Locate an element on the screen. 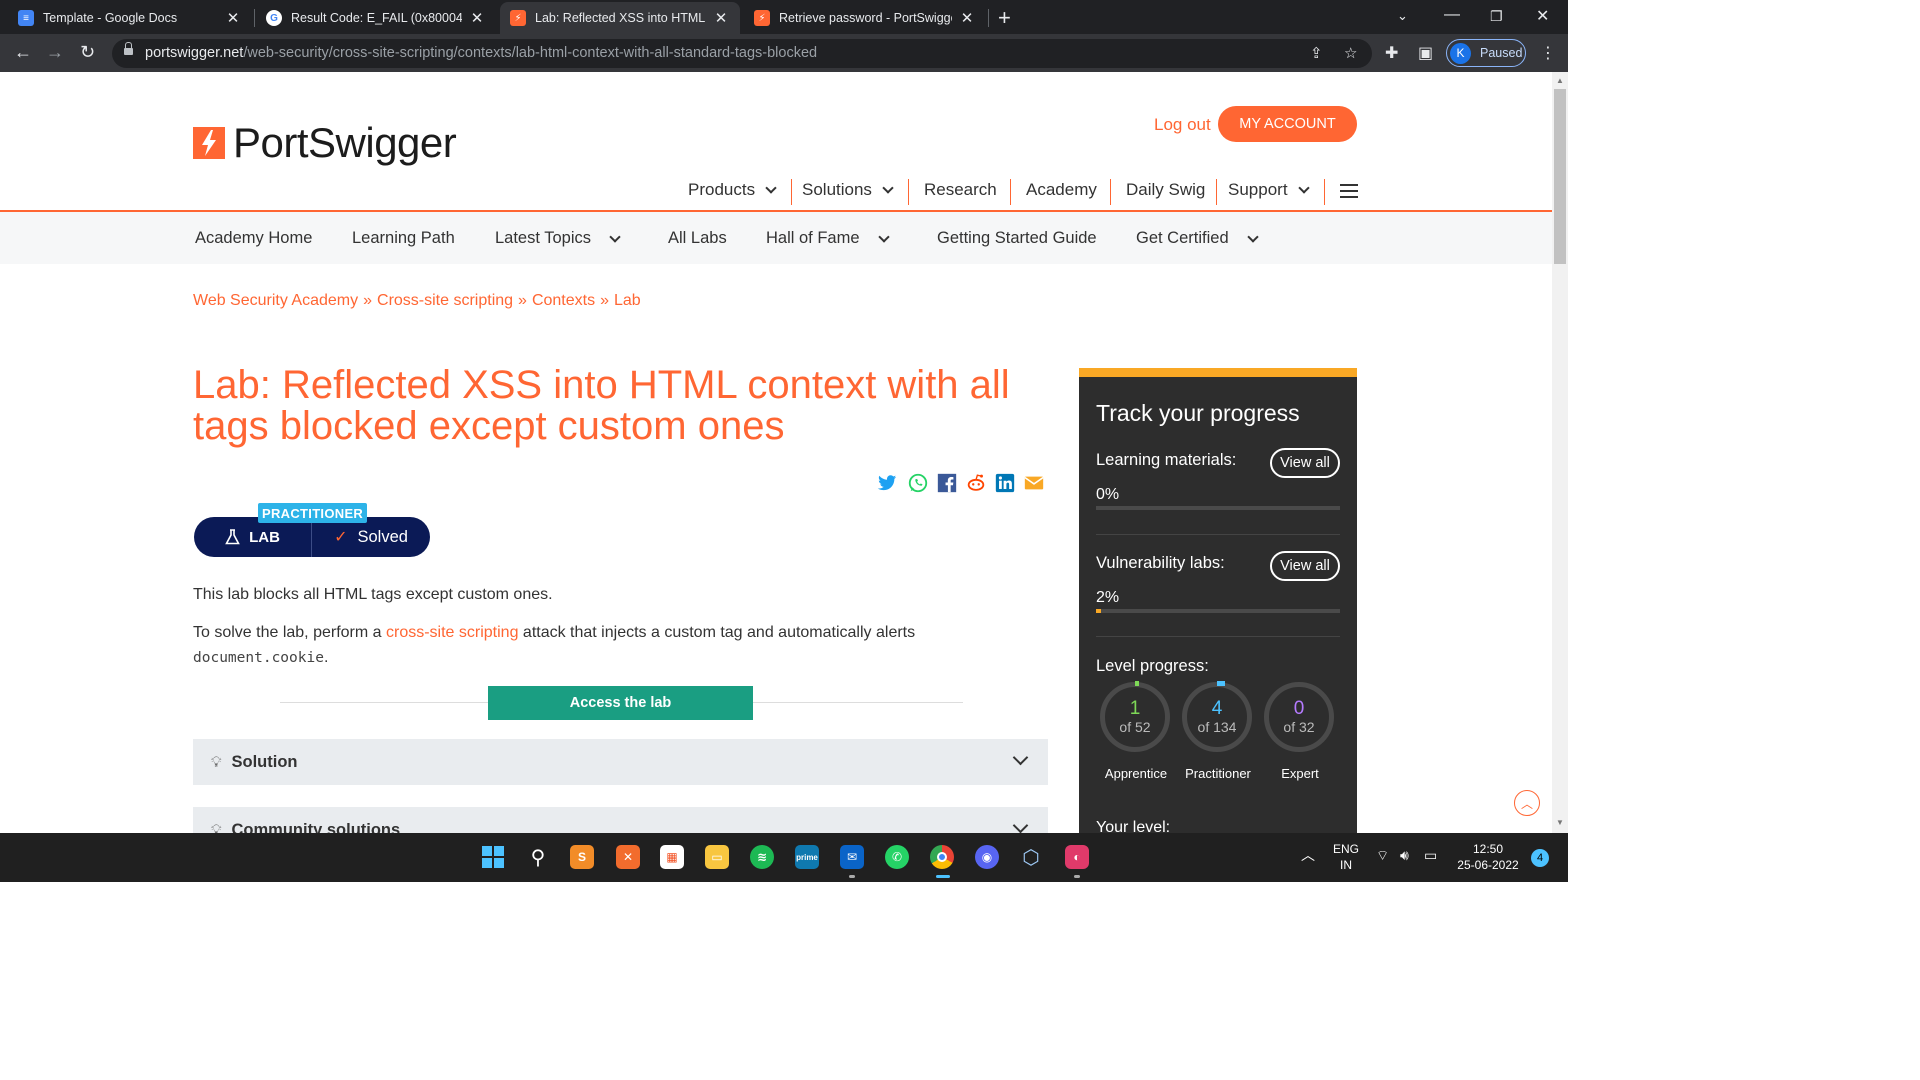 The height and width of the screenshot is (1080, 1920). battery-icon: ▭ is located at coordinates (1430, 855).